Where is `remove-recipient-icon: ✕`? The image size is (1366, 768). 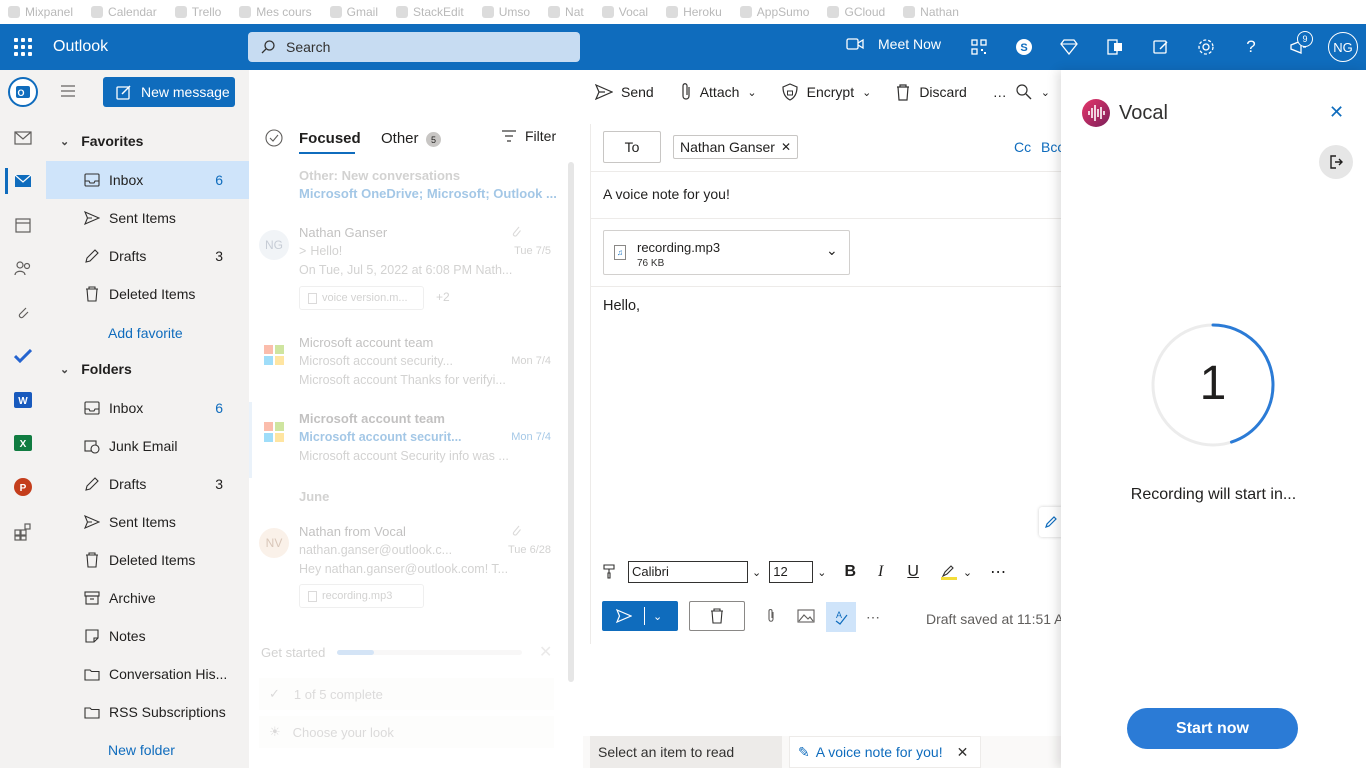 remove-recipient-icon: ✕ is located at coordinates (786, 147).